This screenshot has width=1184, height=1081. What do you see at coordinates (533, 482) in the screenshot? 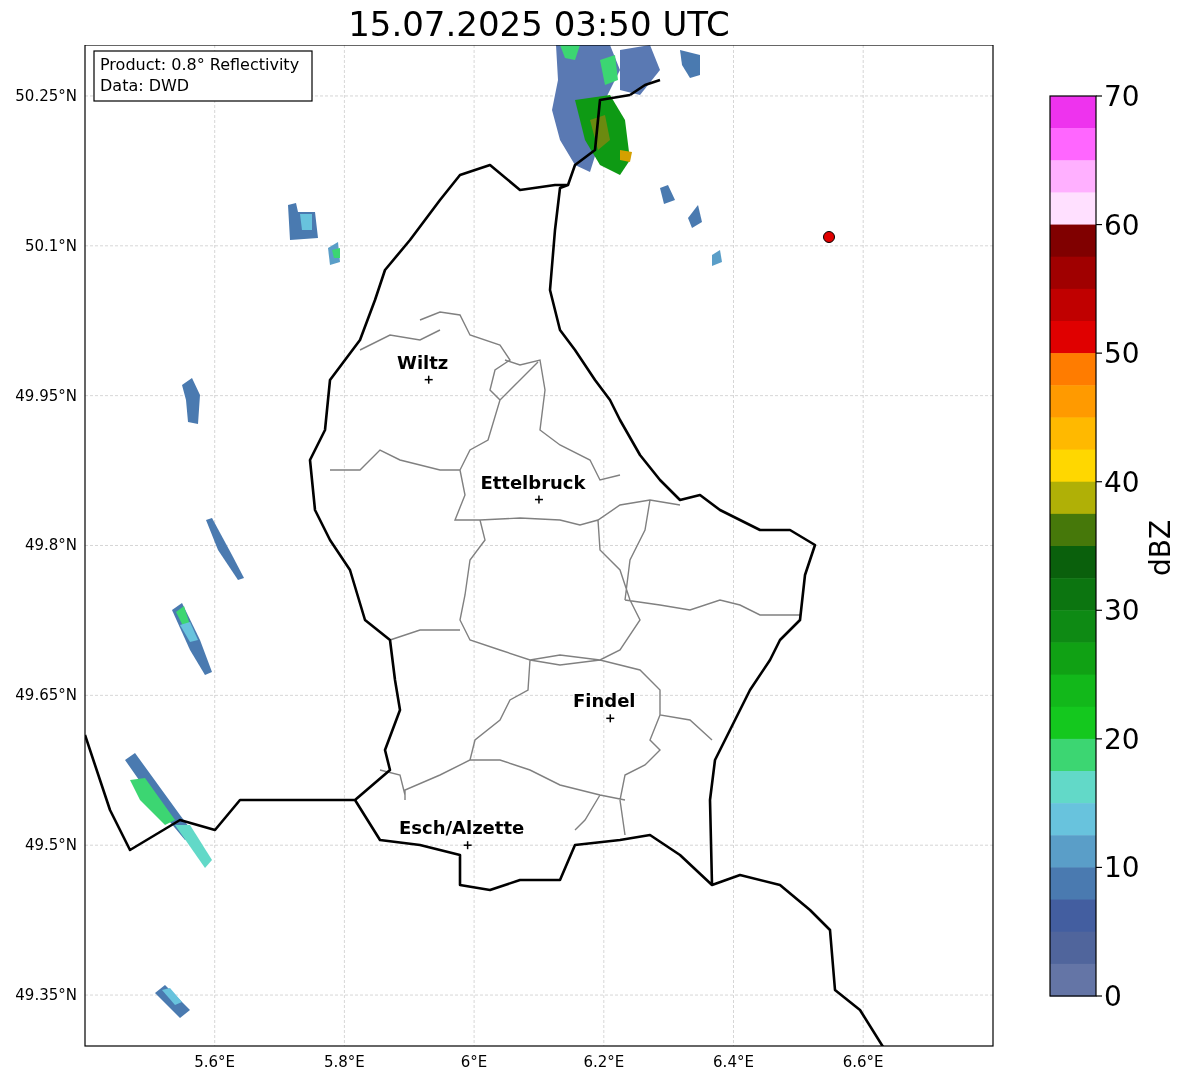
I see `city-label: Ettelbruck` at bounding box center [533, 482].